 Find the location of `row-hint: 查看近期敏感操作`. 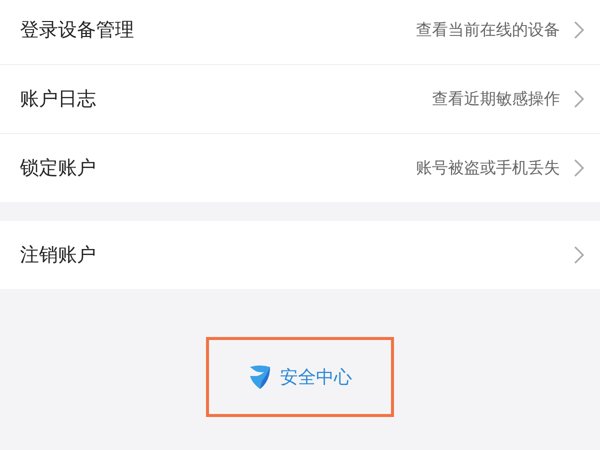

row-hint: 查看近期敏感操作 is located at coordinates (496, 99).